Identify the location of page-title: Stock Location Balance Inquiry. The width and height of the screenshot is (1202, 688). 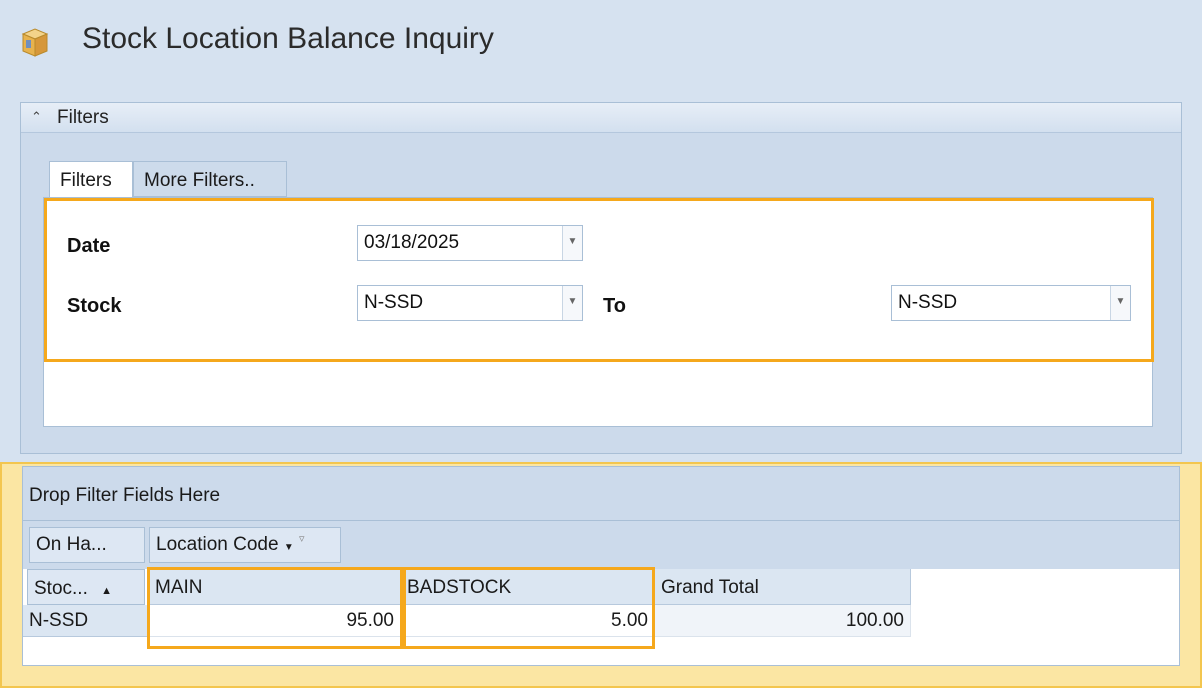
(288, 38).